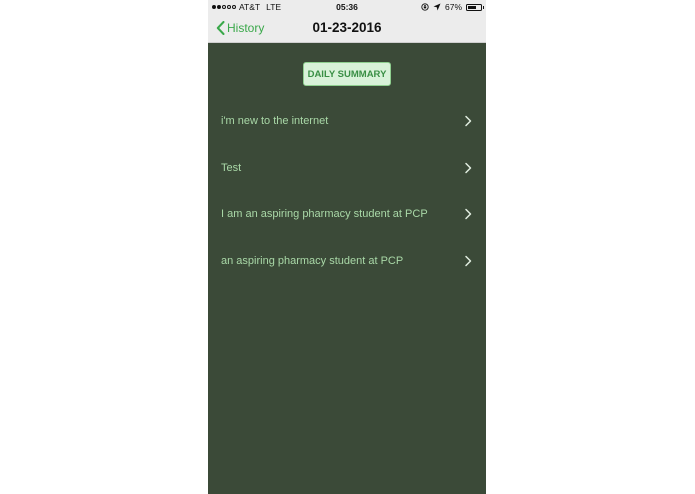 Image resolution: width=695 pixels, height=494 pixels. I want to click on list-item-label: an aspiring pharmacy student at PCP, so click(312, 260).